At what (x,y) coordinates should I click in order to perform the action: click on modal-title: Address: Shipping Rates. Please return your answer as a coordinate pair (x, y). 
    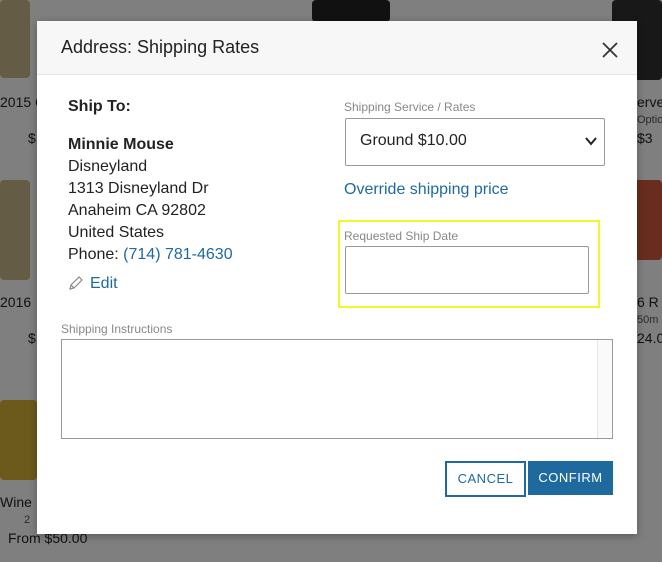
    Looking at the image, I should click on (160, 47).